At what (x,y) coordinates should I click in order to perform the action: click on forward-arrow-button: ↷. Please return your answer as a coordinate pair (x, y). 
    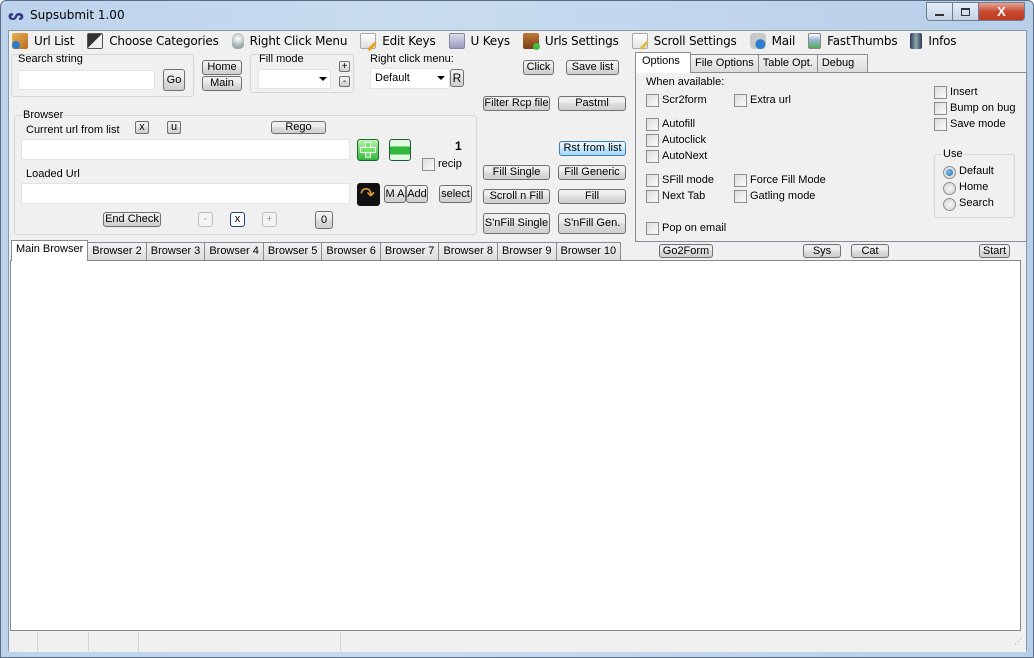
    Looking at the image, I should click on (368, 194).